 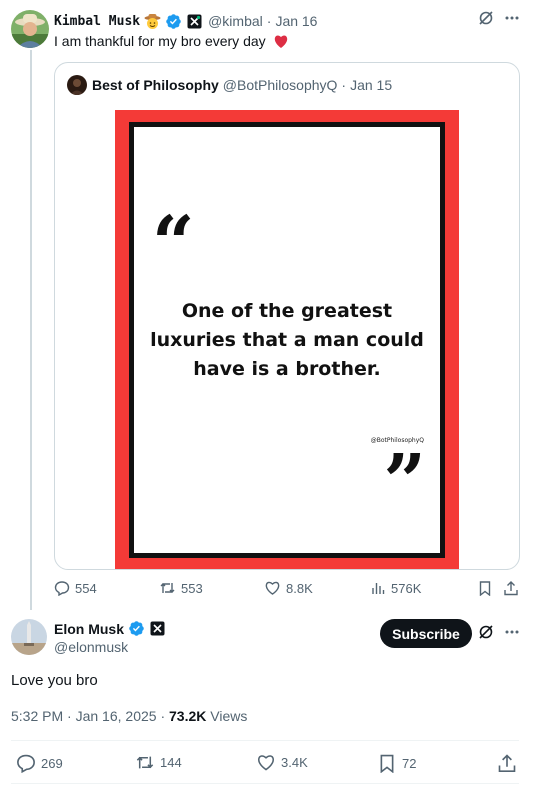 I want to click on red-heart-icon, so click(x=281, y=43).